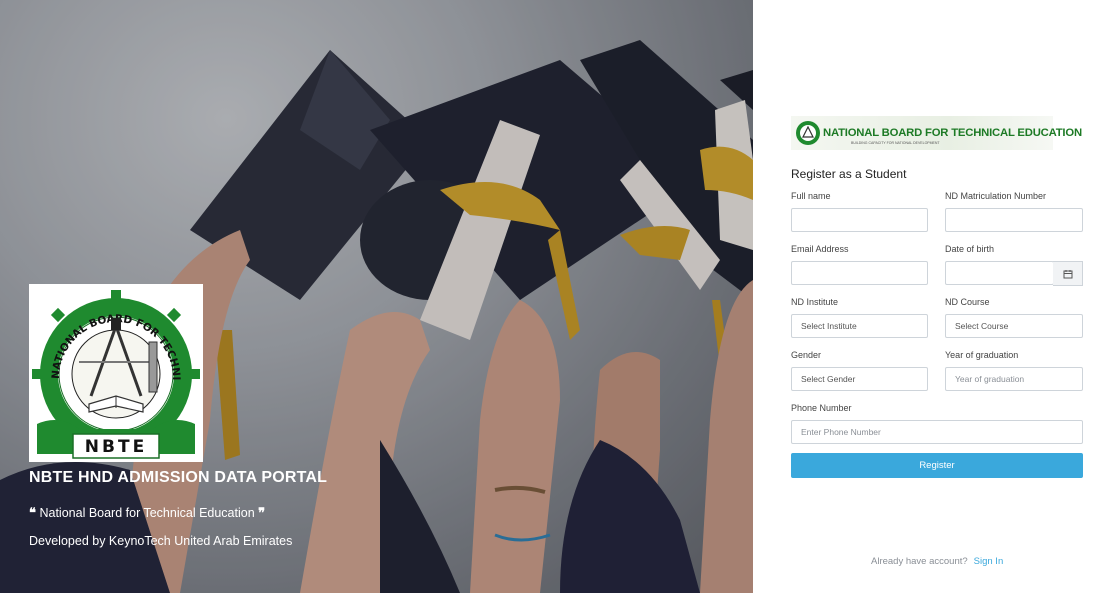 Image resolution: width=1120 pixels, height=593 pixels. Describe the element at coordinates (859, 379) in the screenshot. I see `gender-select: Select Gender` at that location.